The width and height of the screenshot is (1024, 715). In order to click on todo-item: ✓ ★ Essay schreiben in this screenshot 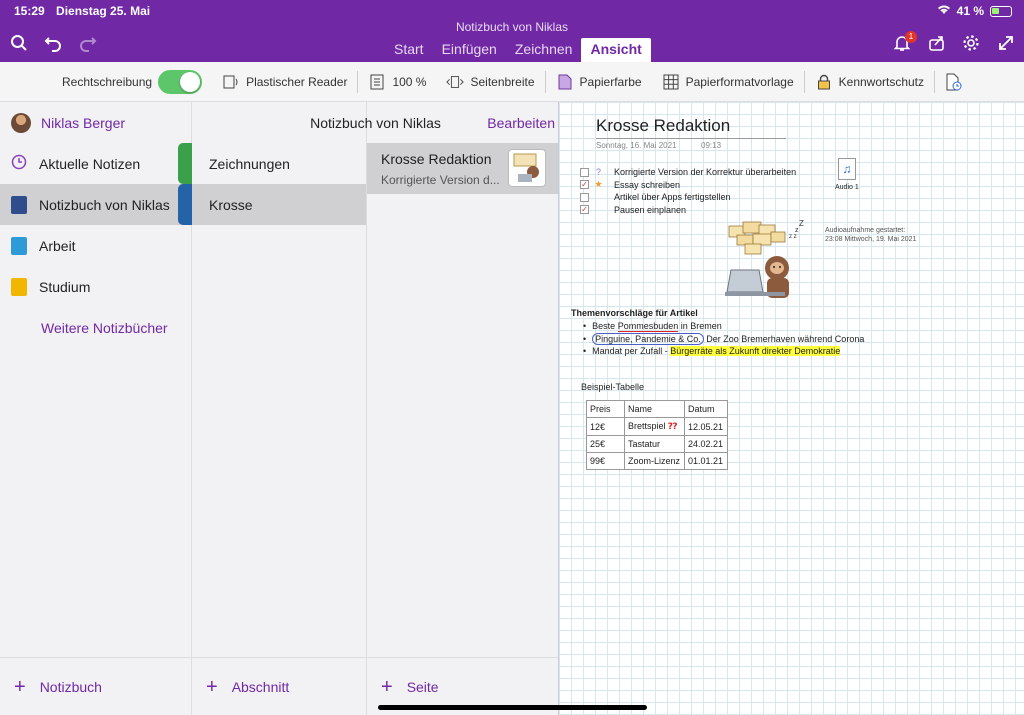, I will do `click(688, 185)`.